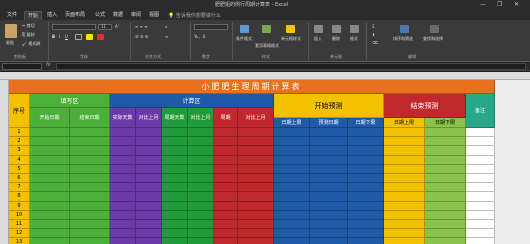 This screenshot has height=244, width=530. I want to click on italic-icon: I, so click(59, 36).